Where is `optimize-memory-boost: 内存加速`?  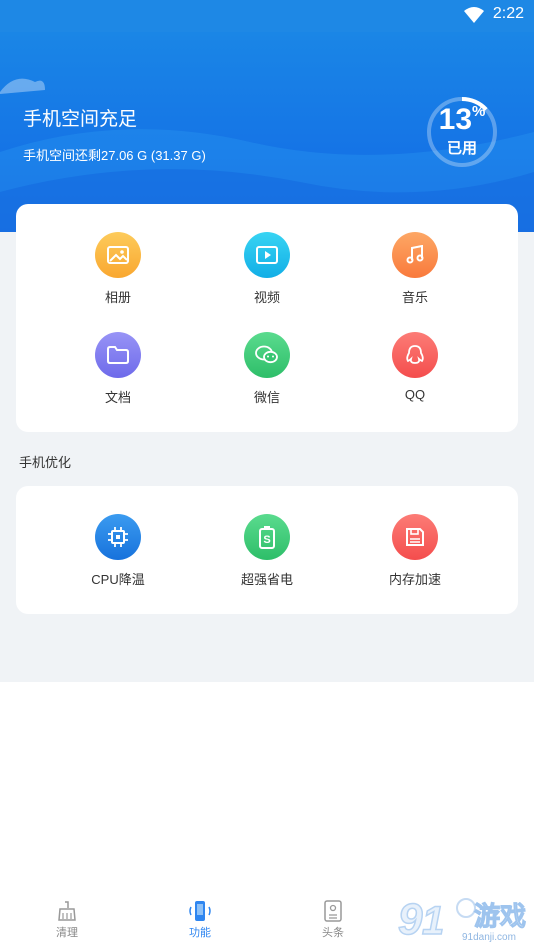
optimize-memory-boost: 内存加速 is located at coordinates (415, 551).